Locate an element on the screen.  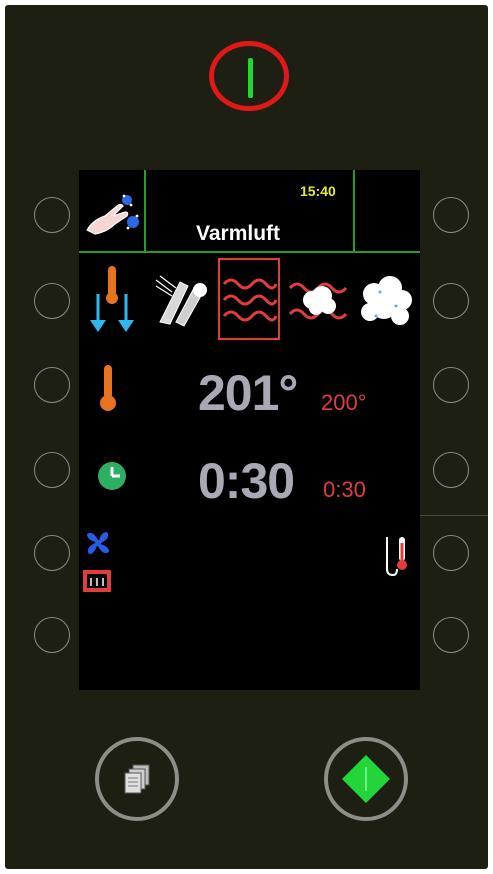
fan-icon is located at coordinates (98, 543).